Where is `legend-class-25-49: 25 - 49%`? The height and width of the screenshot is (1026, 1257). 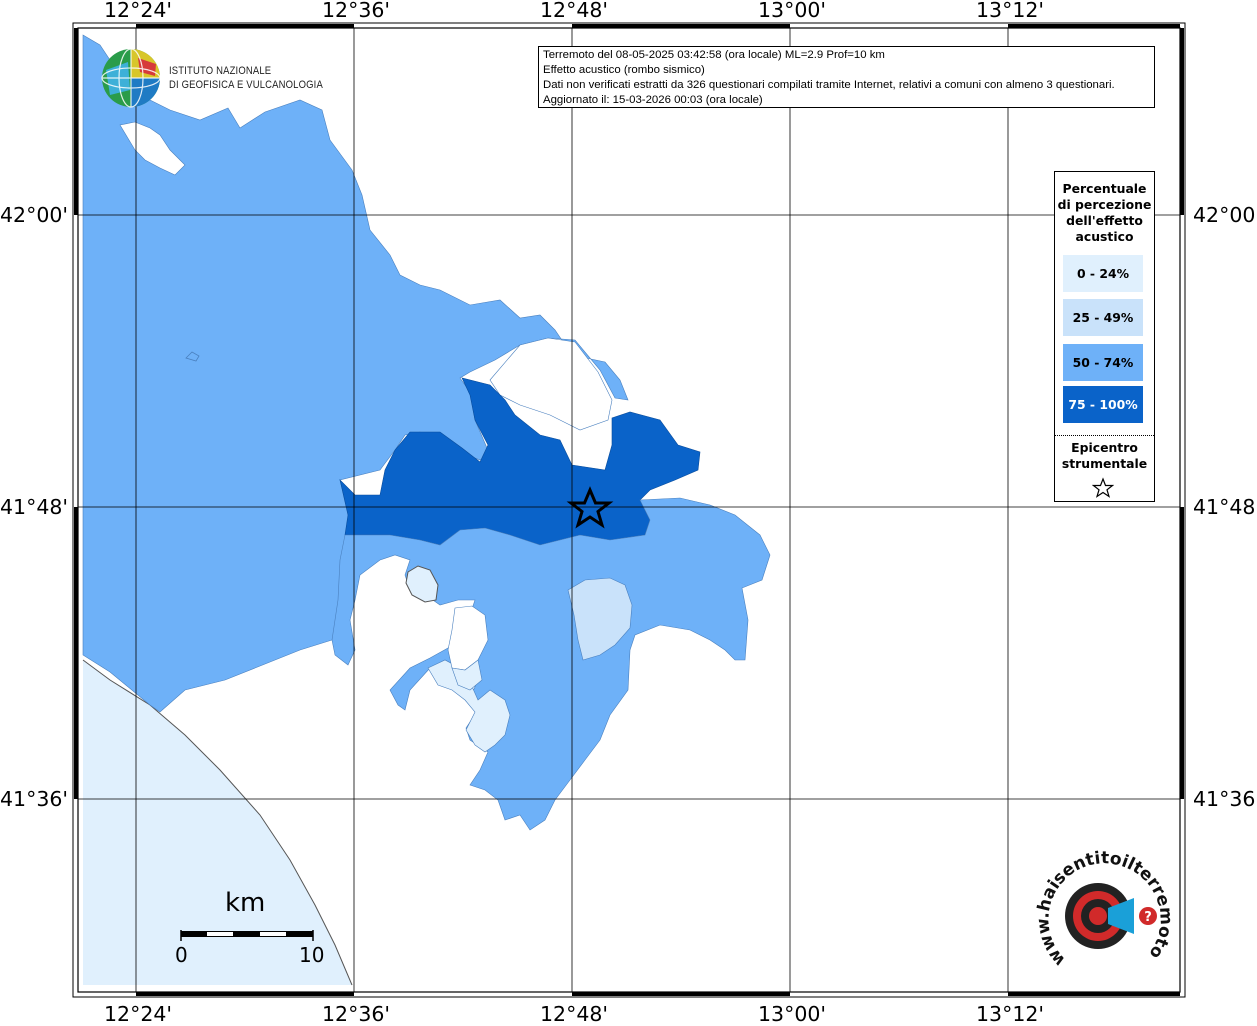 legend-class-25-49: 25 - 49% is located at coordinates (1103, 317).